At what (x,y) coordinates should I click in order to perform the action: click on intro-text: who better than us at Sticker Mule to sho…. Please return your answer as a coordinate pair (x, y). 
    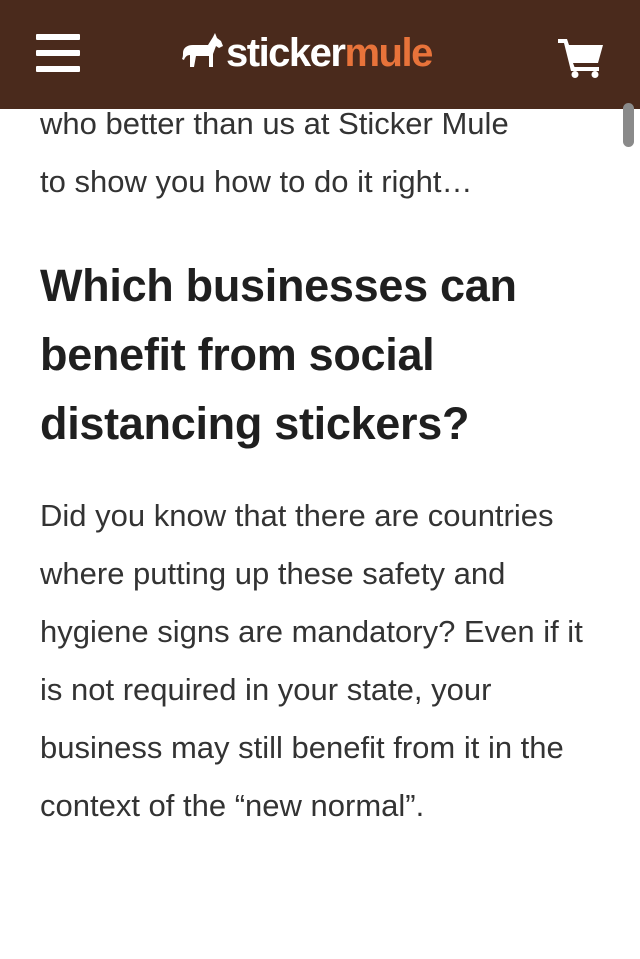
    Looking at the image, I should click on (320, 153).